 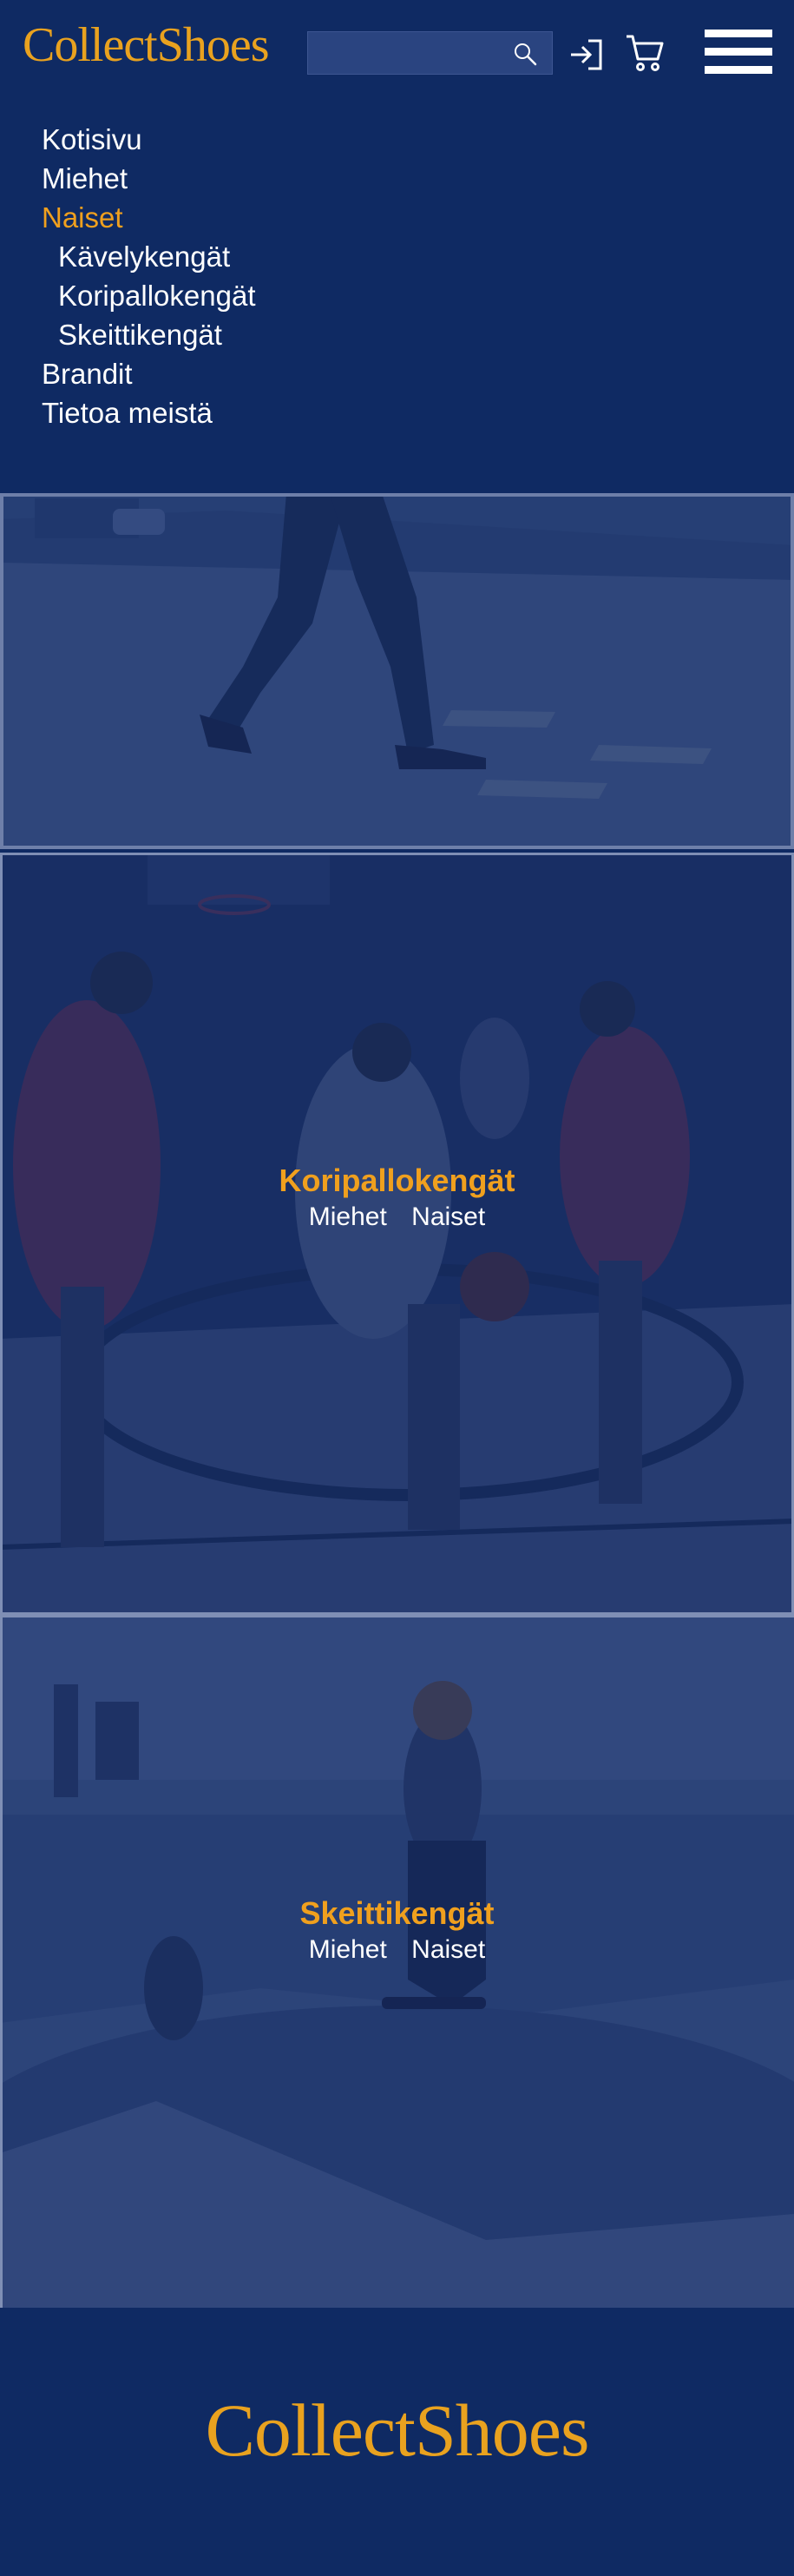 I want to click on panel-frame, so click(x=397, y=671).